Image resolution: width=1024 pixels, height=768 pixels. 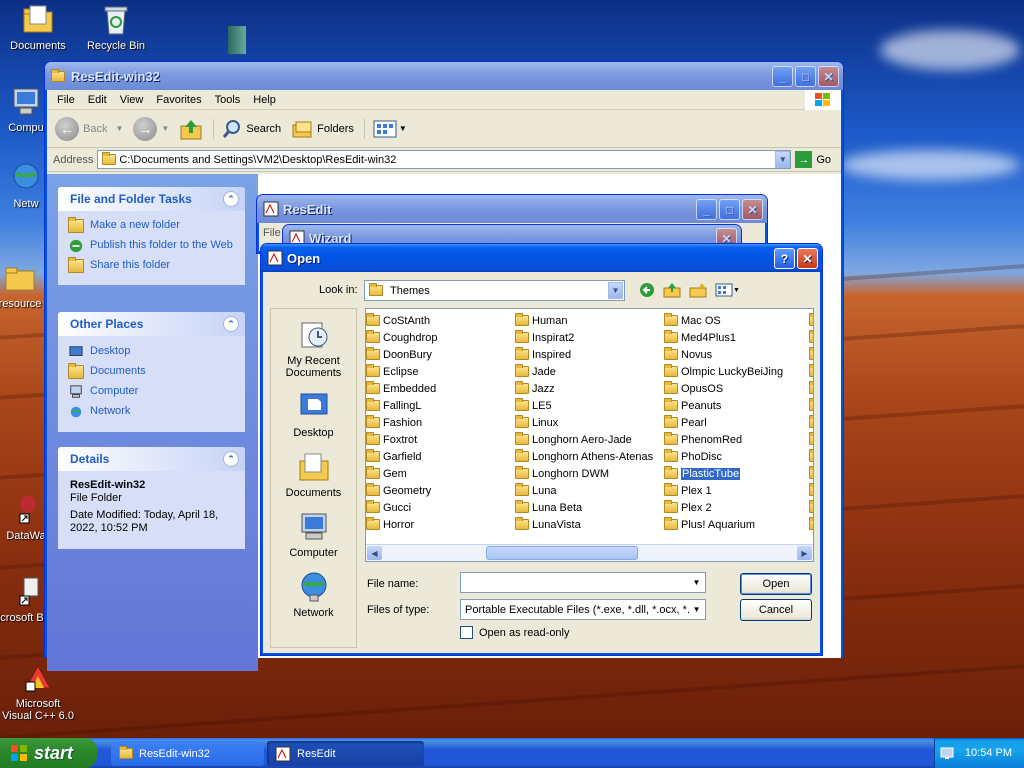 I want to click on horizontal-scrollbar: ◀ ▶, so click(x=589, y=552).